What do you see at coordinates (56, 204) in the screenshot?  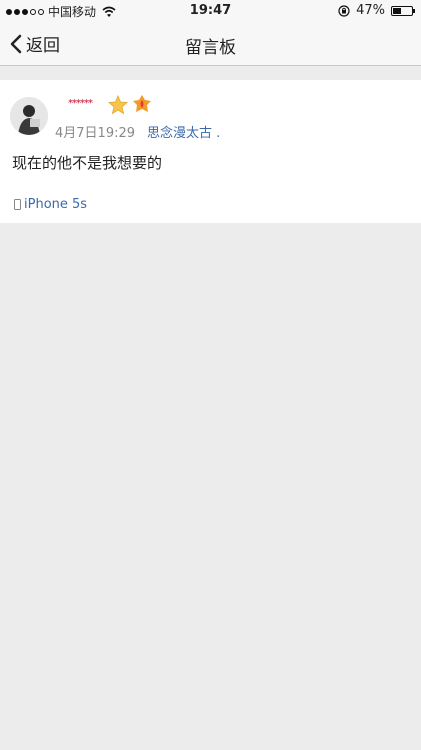 I see `device-name: iPhone 5s` at bounding box center [56, 204].